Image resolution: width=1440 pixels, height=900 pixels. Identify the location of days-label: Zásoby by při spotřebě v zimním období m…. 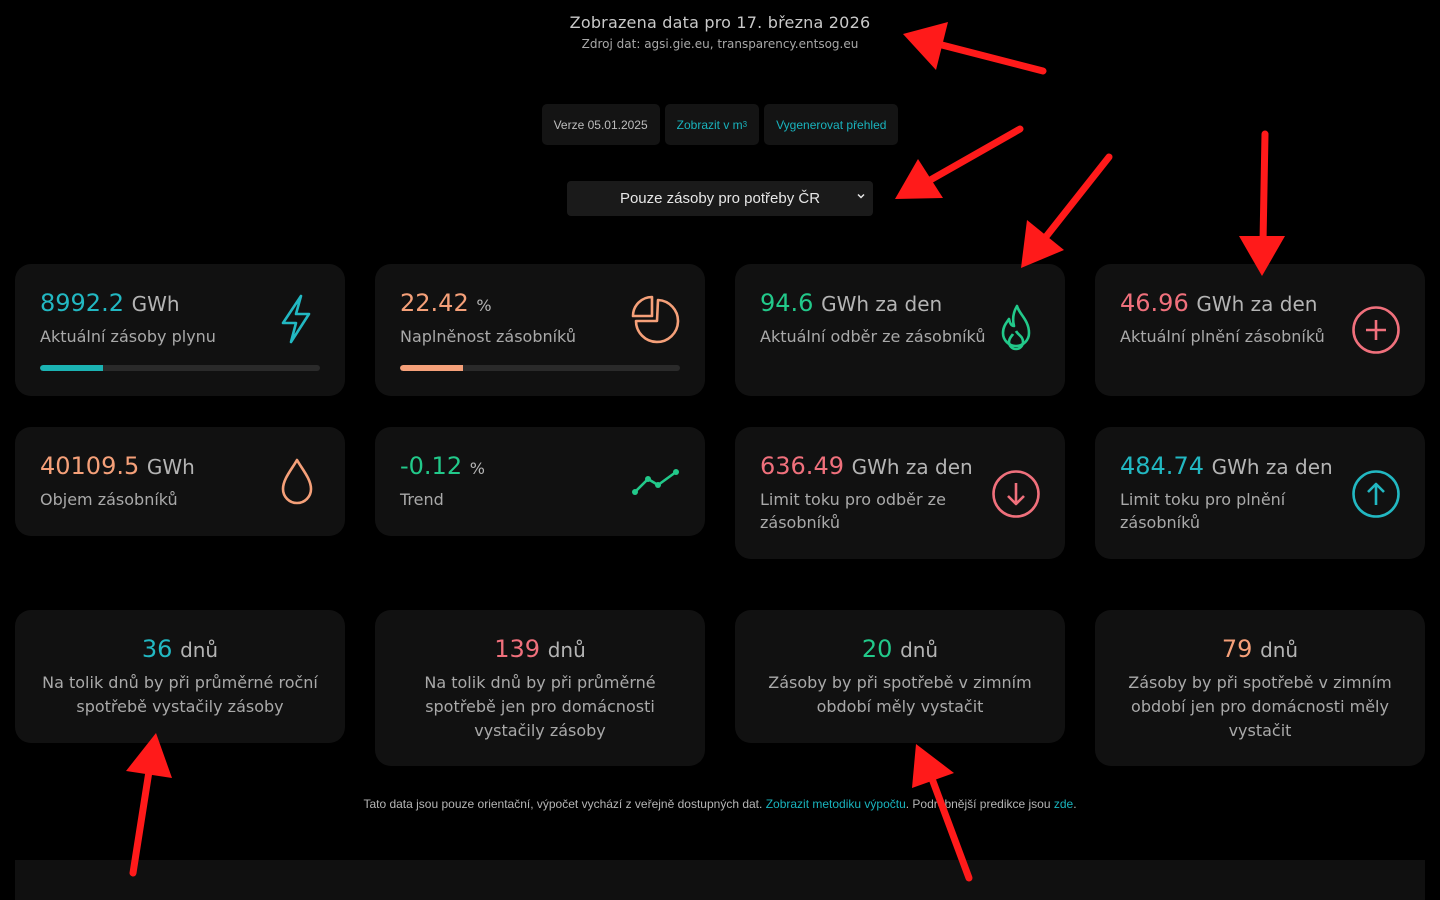
(900, 694).